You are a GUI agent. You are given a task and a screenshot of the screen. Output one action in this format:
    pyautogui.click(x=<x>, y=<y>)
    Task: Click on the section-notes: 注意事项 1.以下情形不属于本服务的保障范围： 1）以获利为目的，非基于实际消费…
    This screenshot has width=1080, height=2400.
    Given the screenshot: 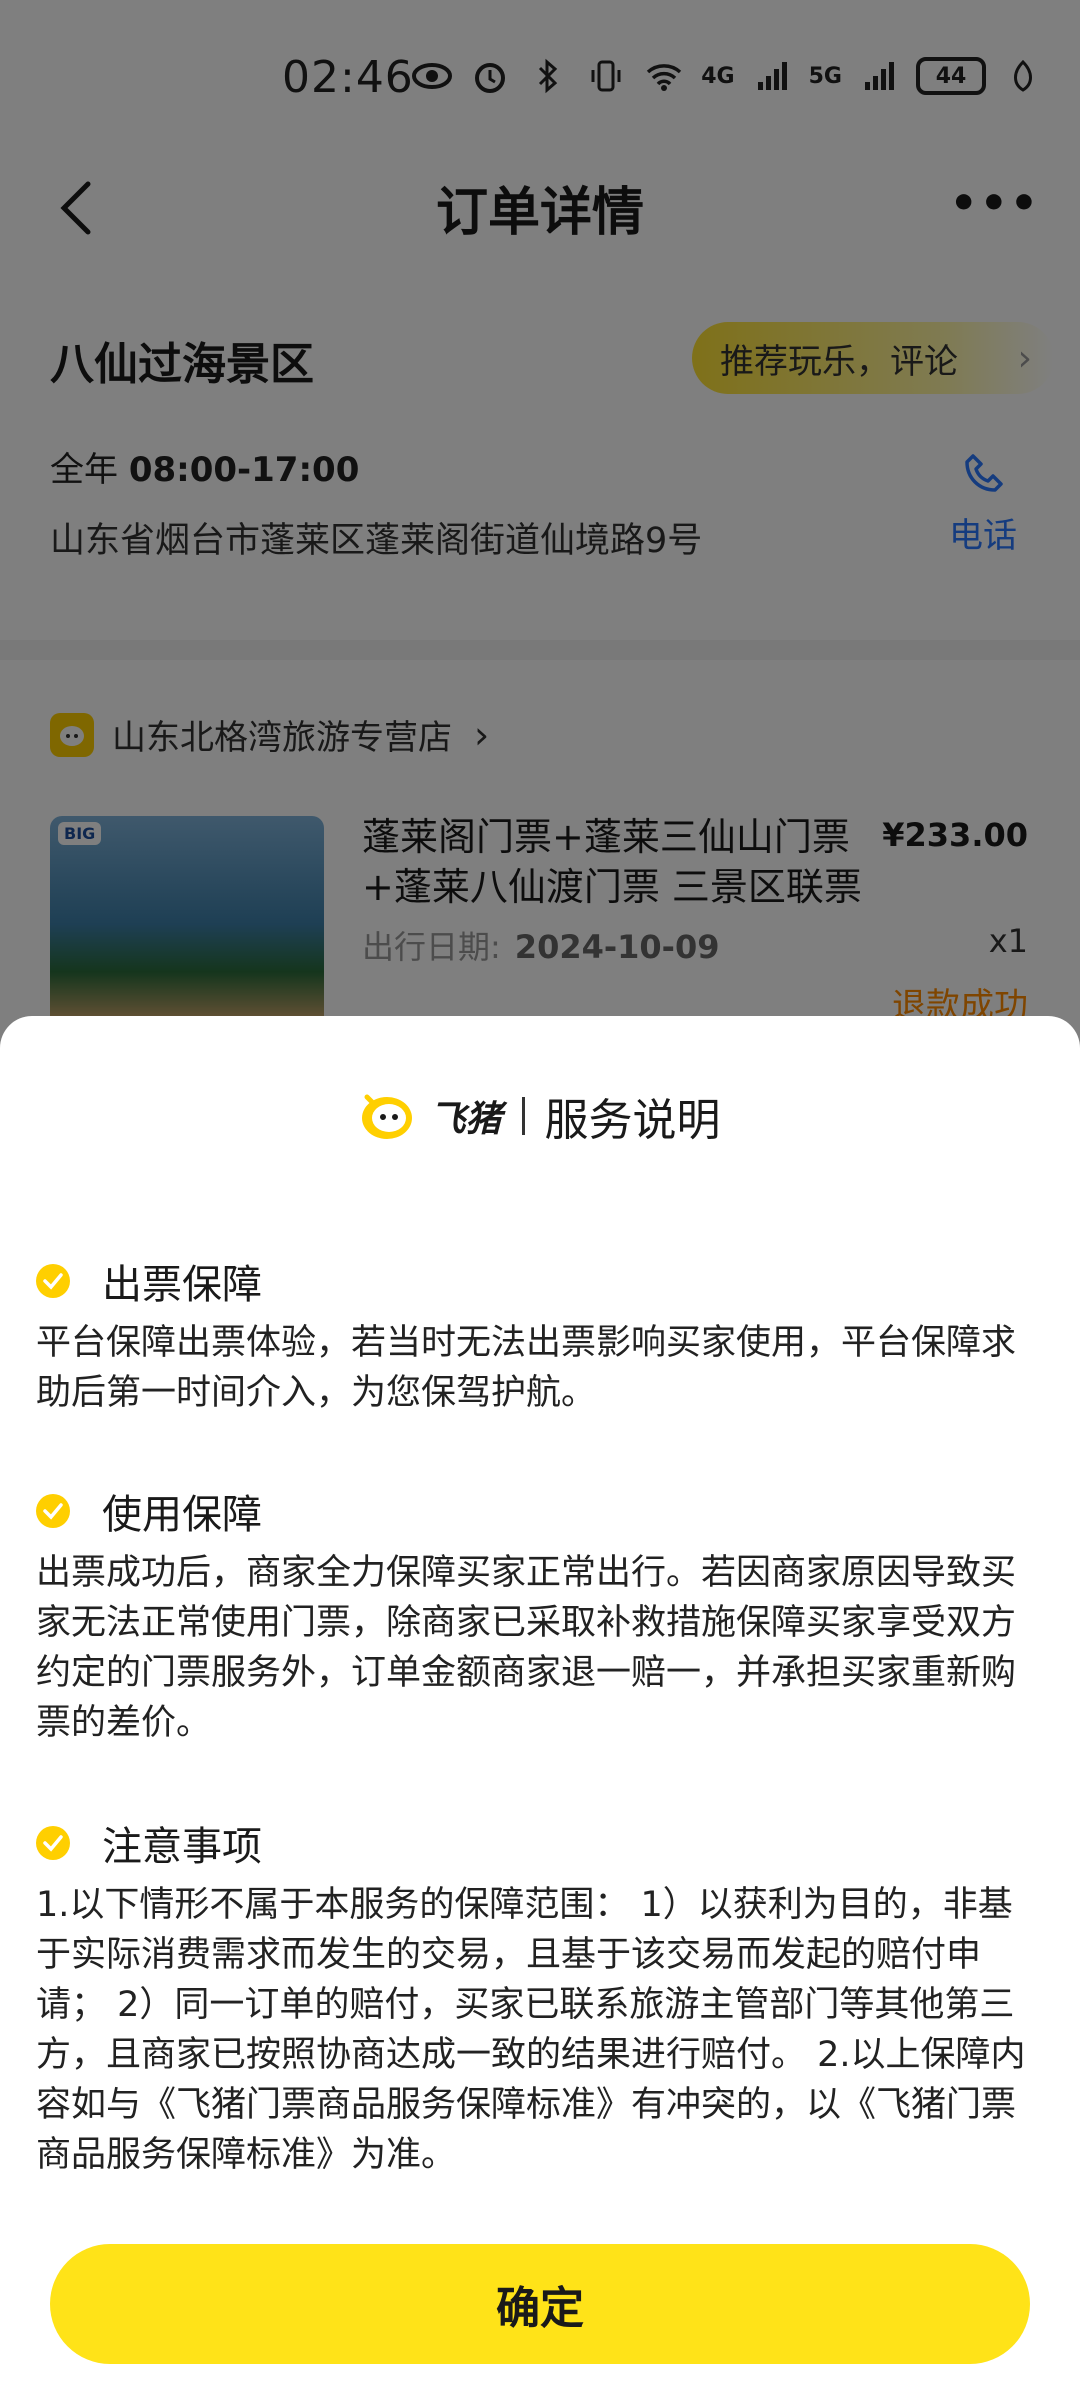 What is the action you would take?
    pyautogui.click(x=541, y=1997)
    